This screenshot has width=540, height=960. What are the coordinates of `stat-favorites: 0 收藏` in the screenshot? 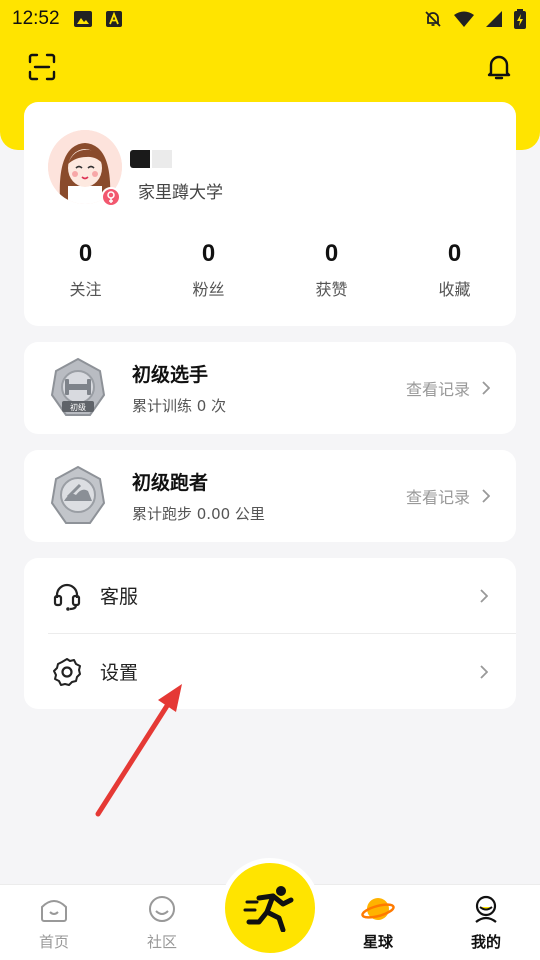 It's located at (454, 270).